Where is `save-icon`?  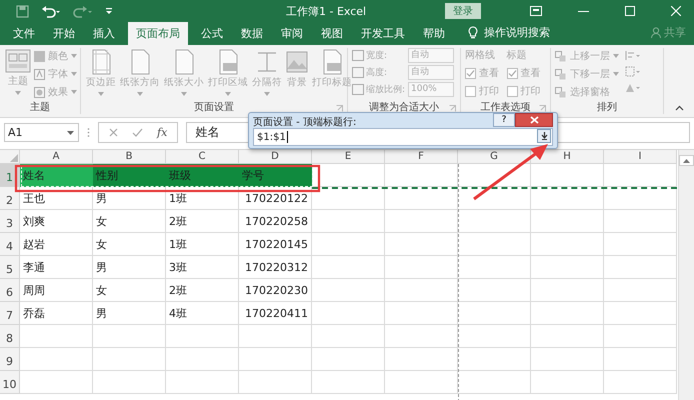
save-icon is located at coordinates (22, 11).